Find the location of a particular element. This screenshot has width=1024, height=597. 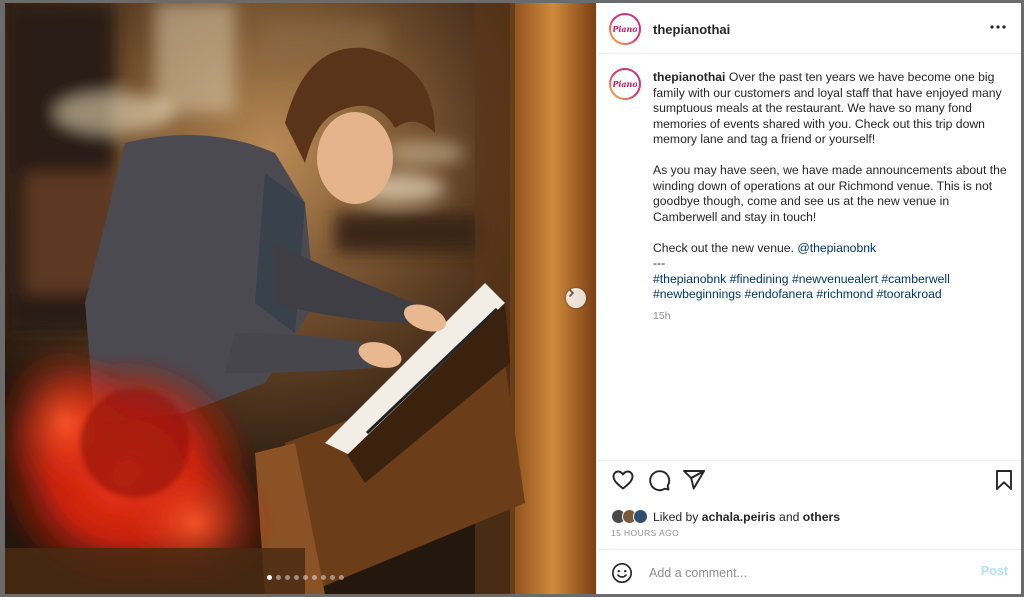

liked-by-others: others is located at coordinates (821, 517).